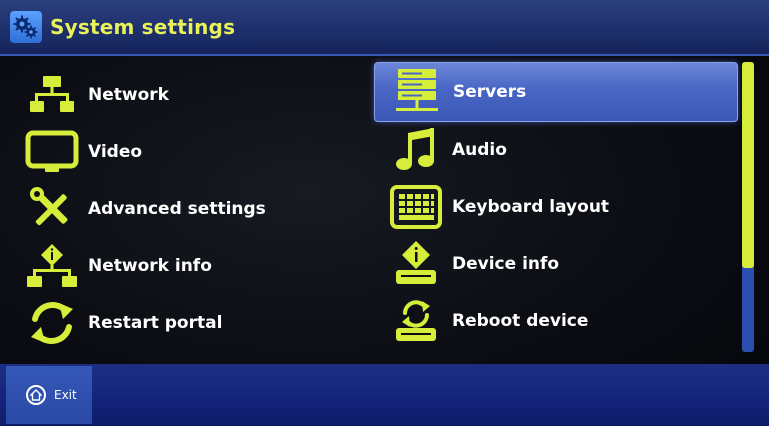 The width and height of the screenshot is (769, 426). I want to click on exit-button: Exit, so click(49, 395).